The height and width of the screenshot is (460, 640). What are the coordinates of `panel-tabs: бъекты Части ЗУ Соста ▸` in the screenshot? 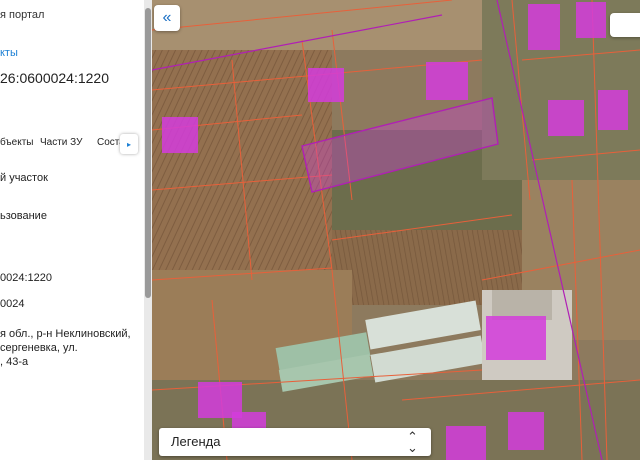 It's located at (73, 144).